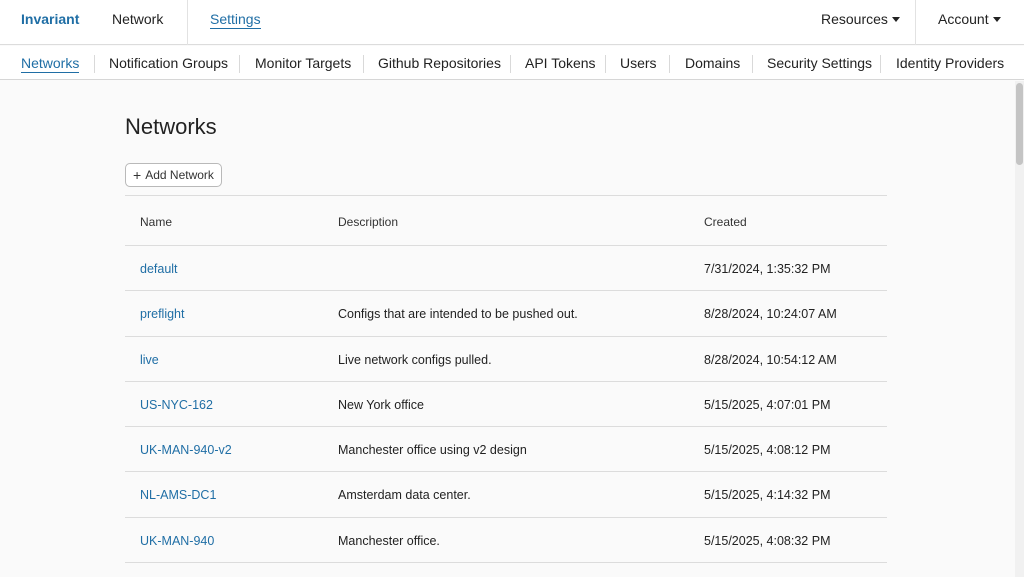 The width and height of the screenshot is (1024, 577). I want to click on network-description: Live network configs pulled., so click(415, 359).